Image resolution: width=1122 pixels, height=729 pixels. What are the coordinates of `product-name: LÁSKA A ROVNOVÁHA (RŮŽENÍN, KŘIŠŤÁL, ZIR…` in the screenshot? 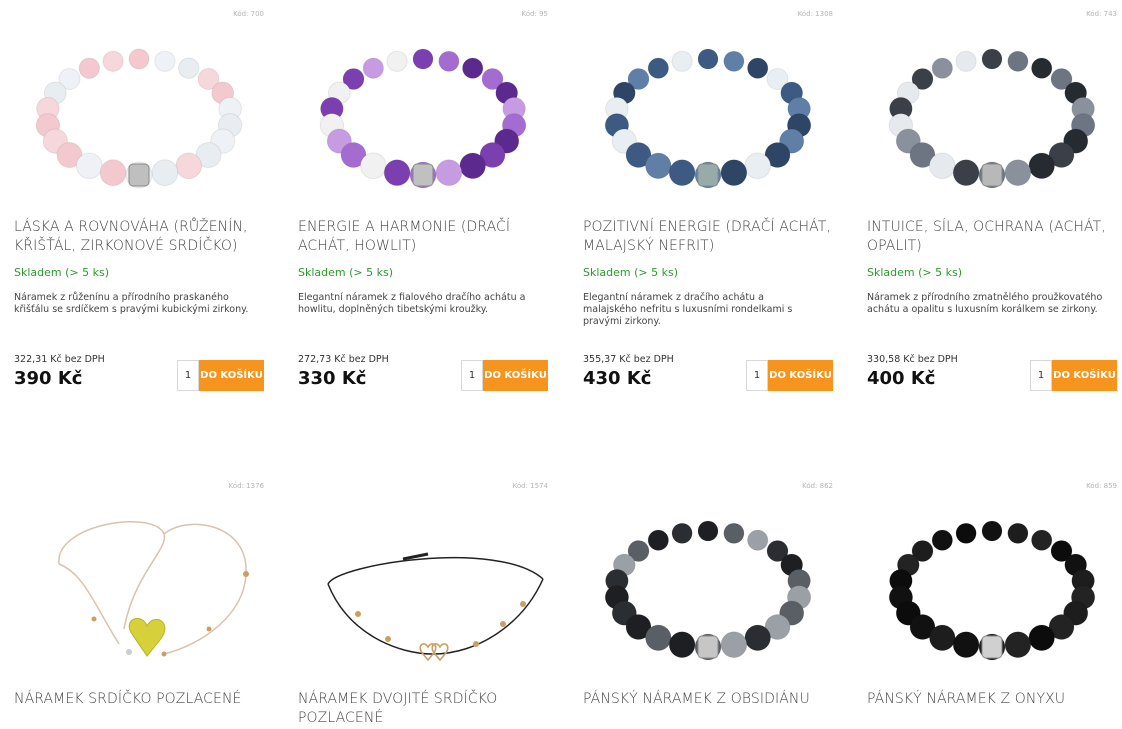 It's located at (139, 237).